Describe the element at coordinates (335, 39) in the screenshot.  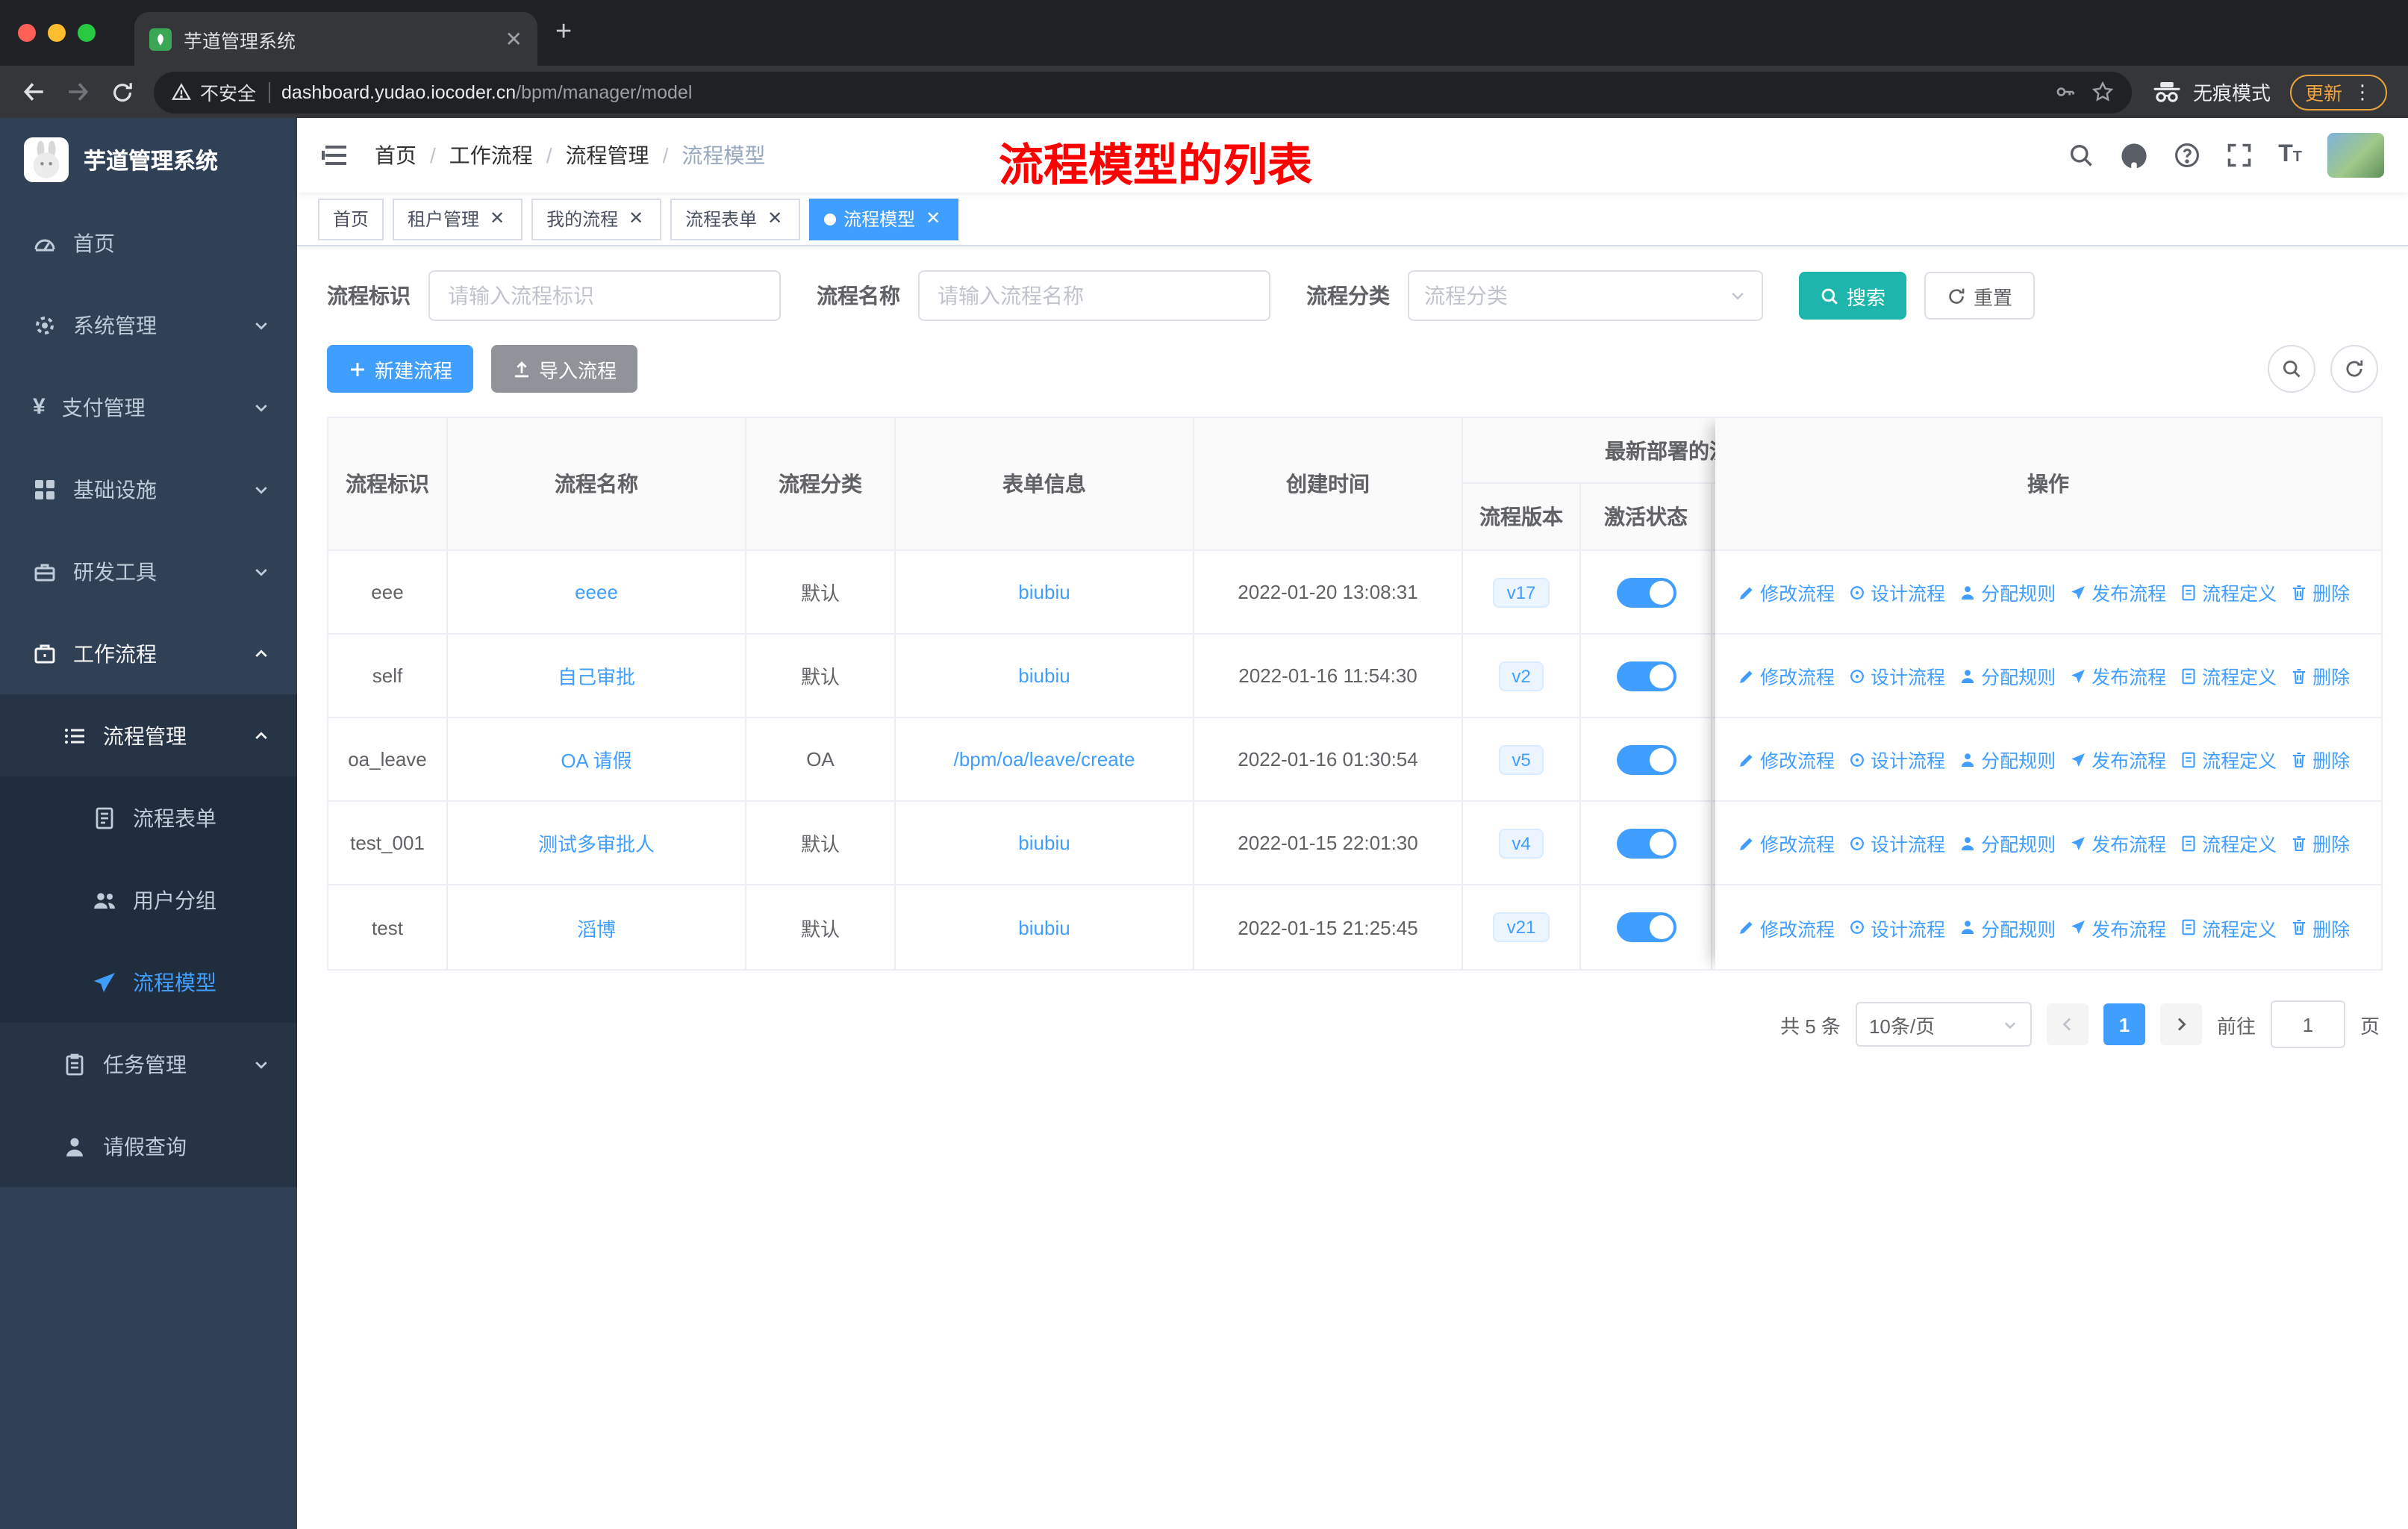
I see `browser-tab: 芋道管理系统 ✕` at that location.